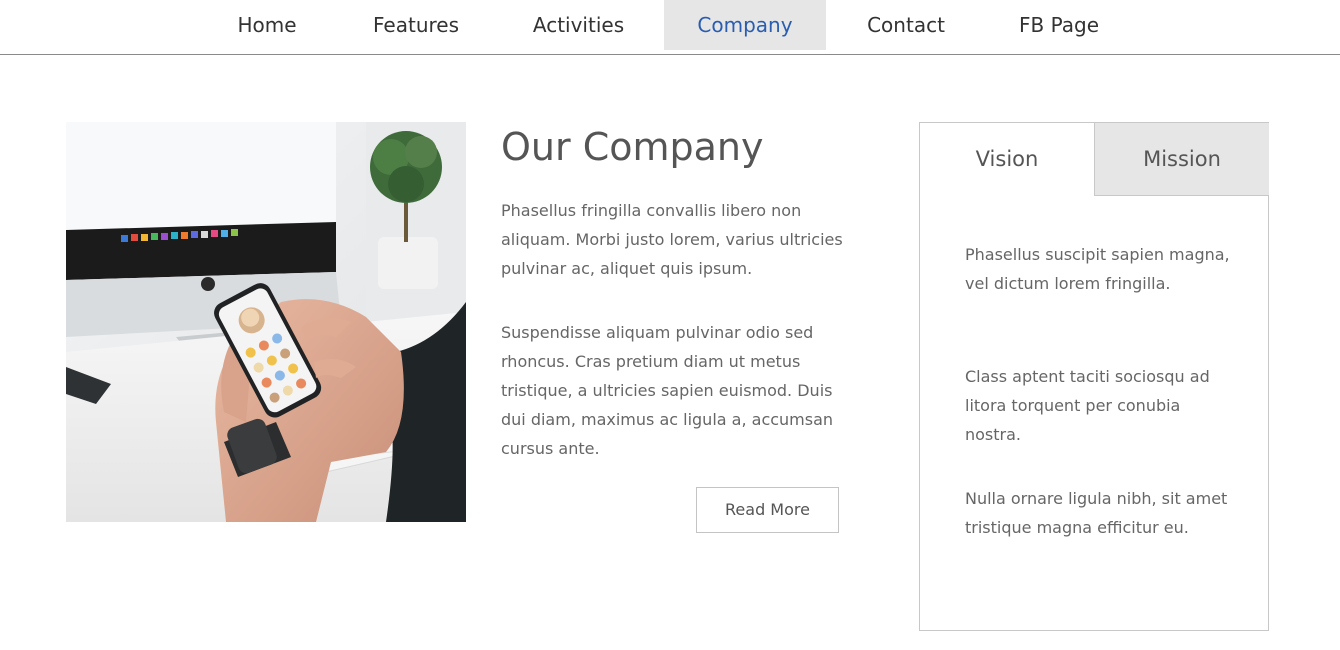 The image size is (1340, 650). Describe the element at coordinates (416, 25) in the screenshot. I see `nav-item-features: Features` at that location.